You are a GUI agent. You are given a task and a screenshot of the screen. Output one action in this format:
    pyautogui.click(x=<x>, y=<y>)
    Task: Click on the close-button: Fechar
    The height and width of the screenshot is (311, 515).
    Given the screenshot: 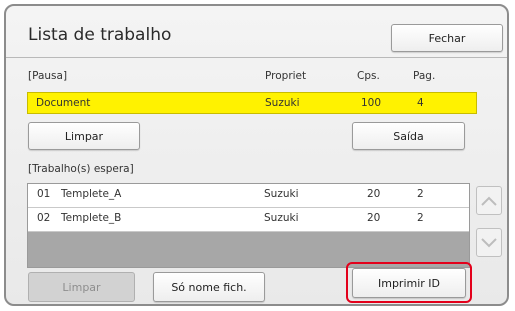 What is the action you would take?
    pyautogui.click(x=447, y=38)
    